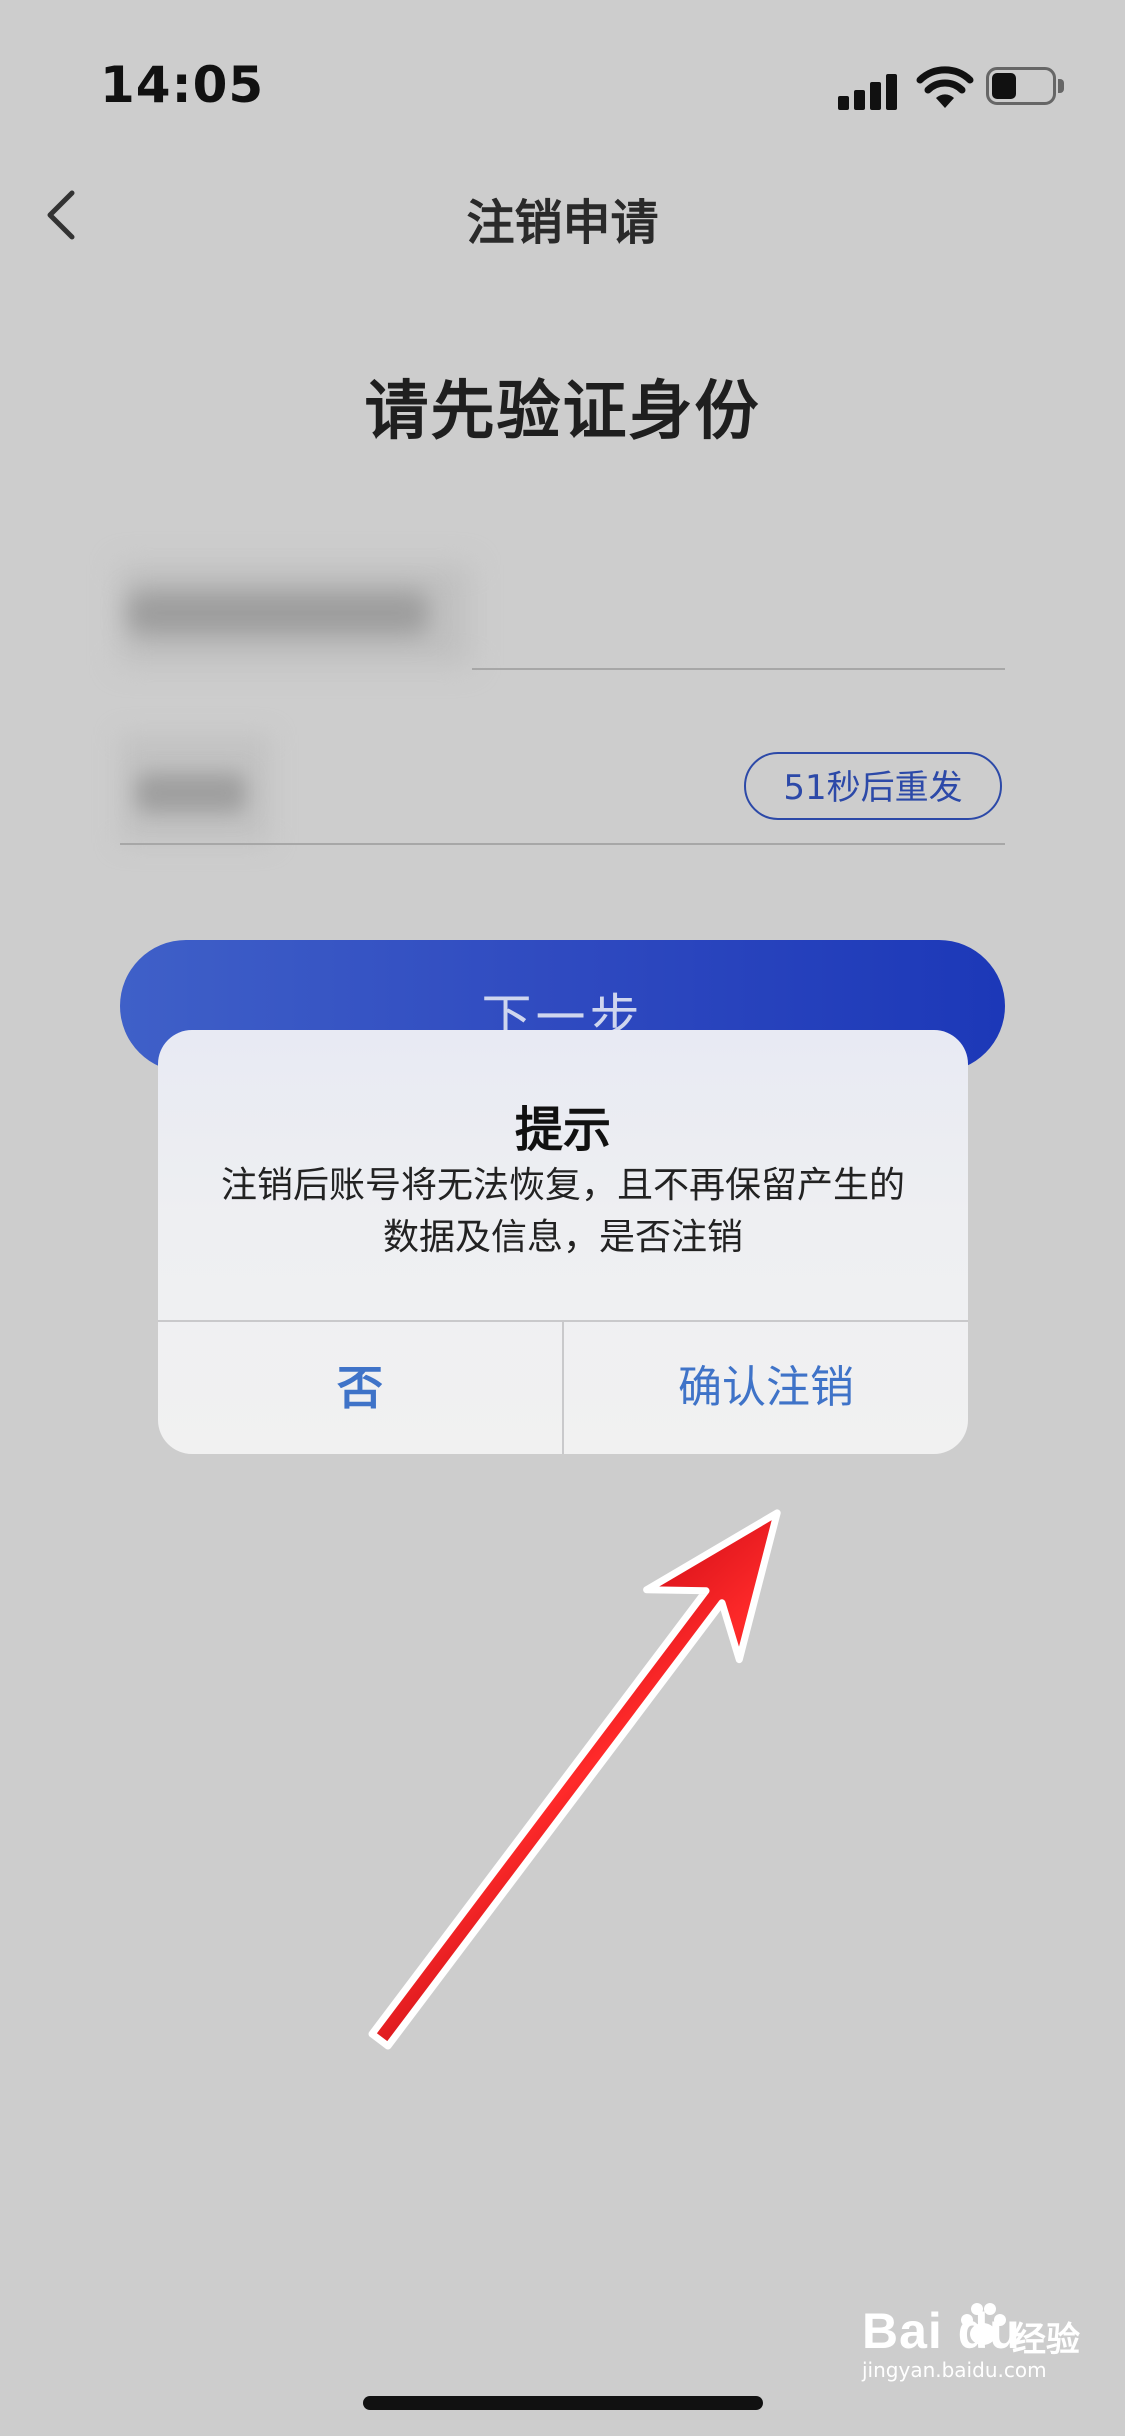 This screenshot has height=2436, width=1125. What do you see at coordinates (1046, 2340) in the screenshot?
I see `watermark-brand-cn: 经验` at bounding box center [1046, 2340].